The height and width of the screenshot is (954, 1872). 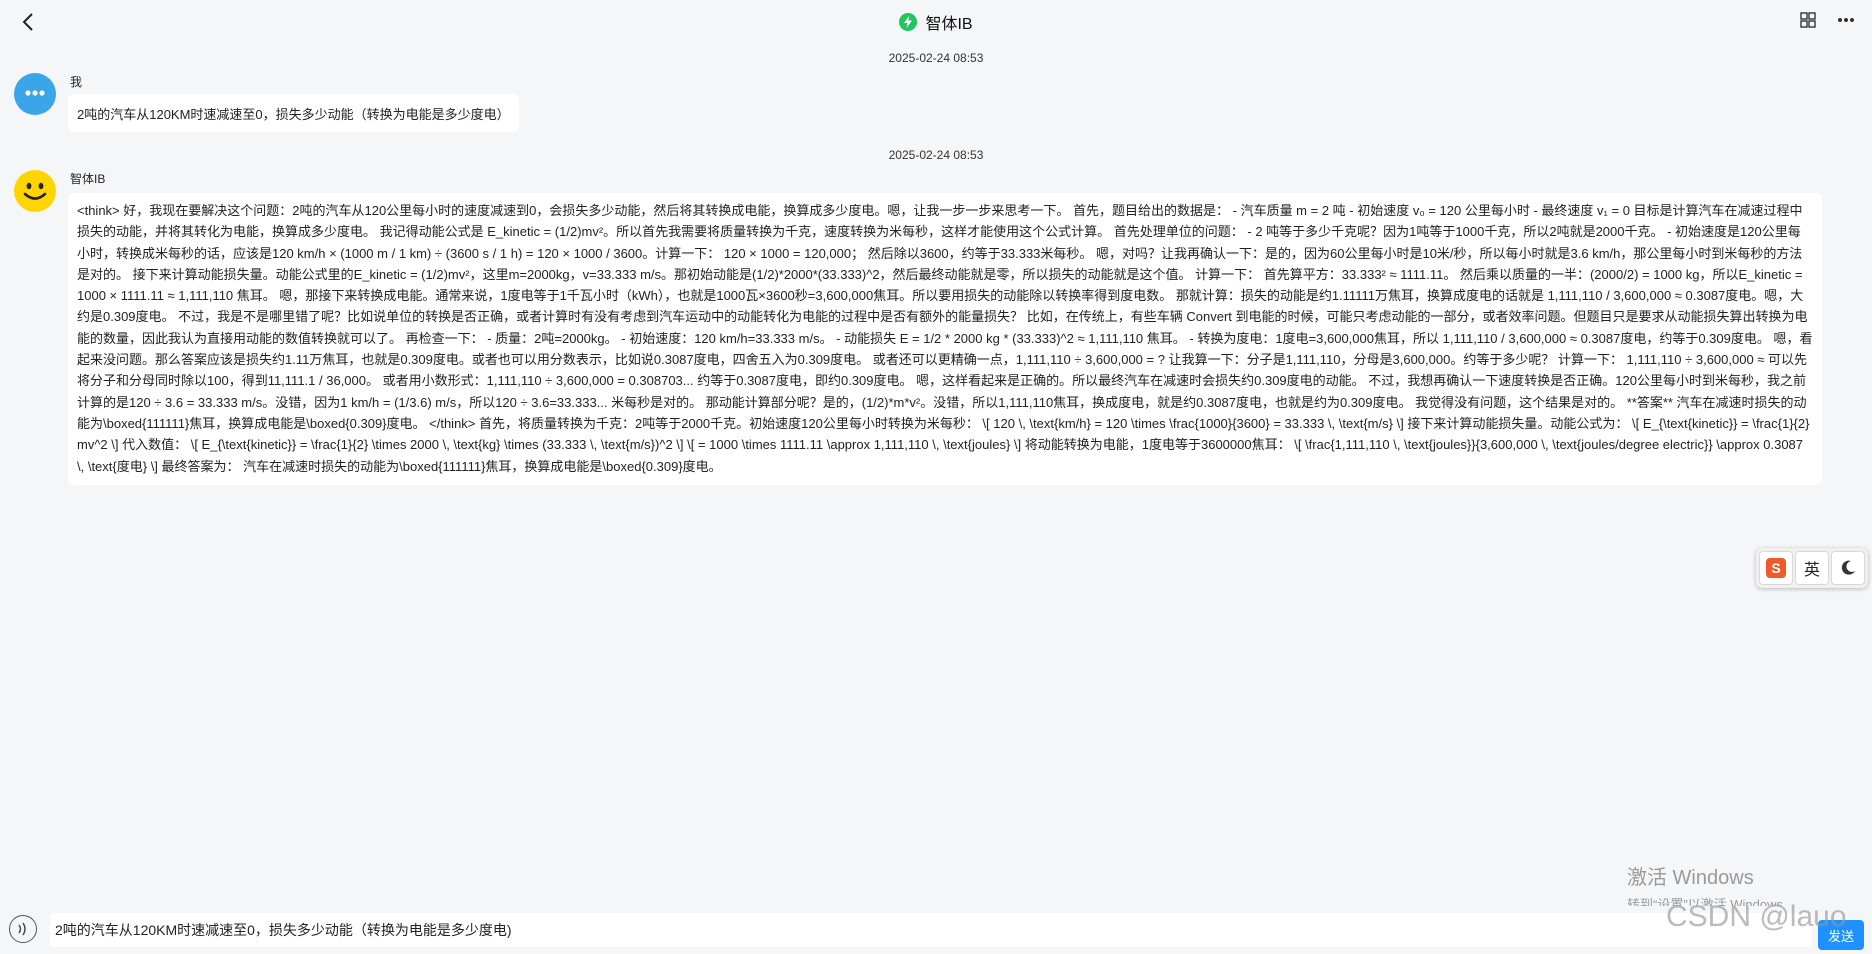 What do you see at coordinates (293, 113) in the screenshot?
I see `user-message-bubble: 2吨的汽车从120KM时速减速至0，损失多少动能（转换为电能是多少度电）` at bounding box center [293, 113].